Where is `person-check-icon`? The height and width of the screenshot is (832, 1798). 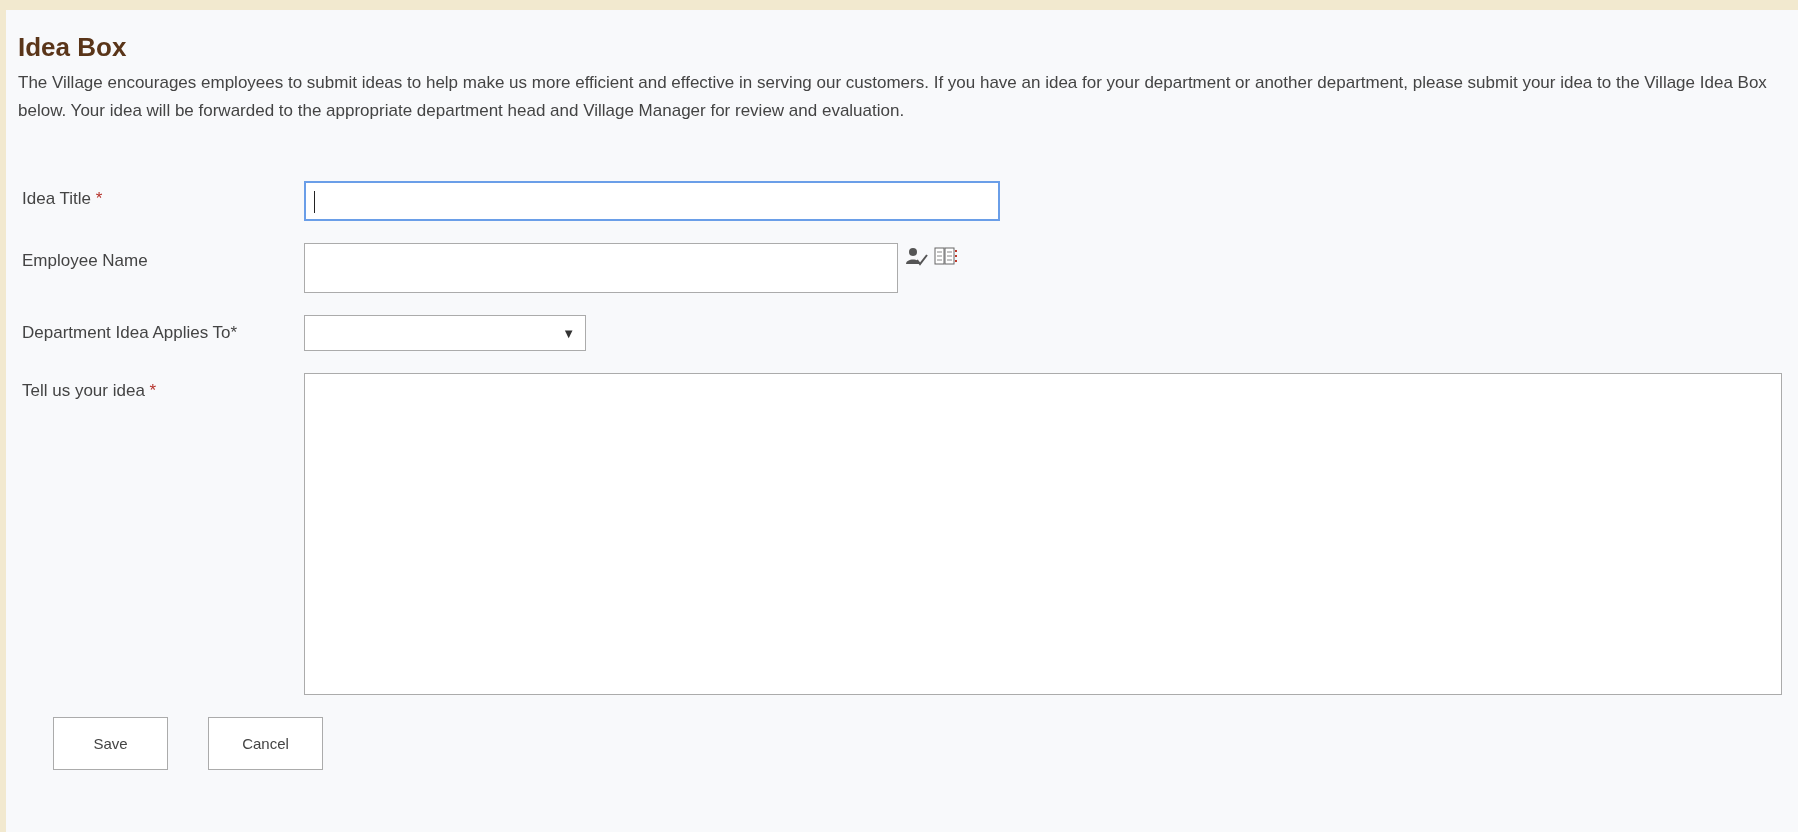 person-check-icon is located at coordinates (917, 257).